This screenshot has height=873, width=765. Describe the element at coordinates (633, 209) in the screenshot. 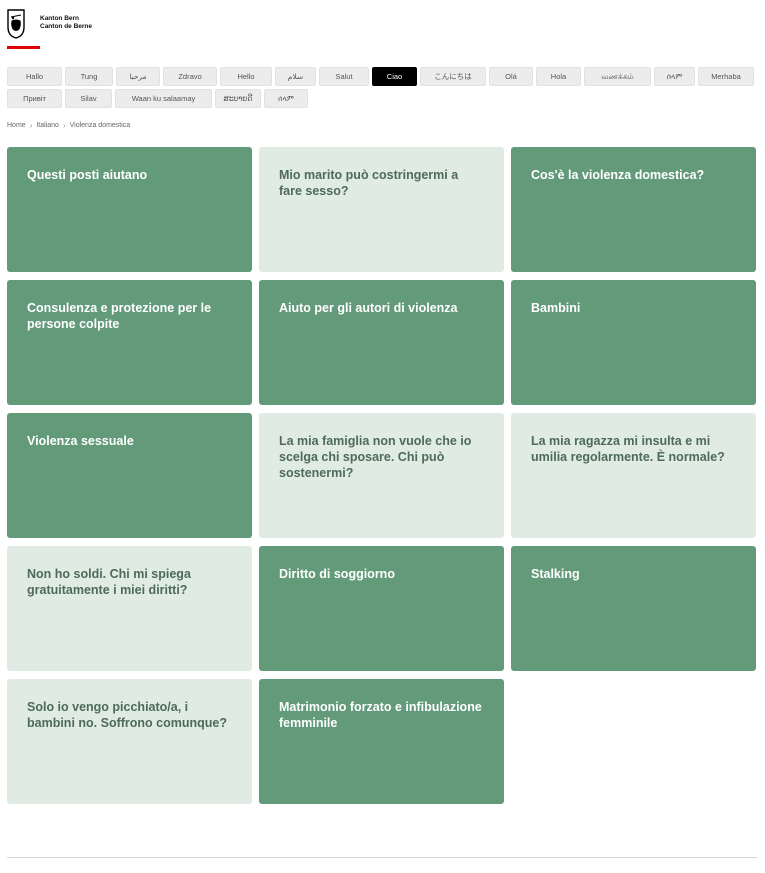

I see `topic-card: Cos'è la violenza domestica?` at that location.